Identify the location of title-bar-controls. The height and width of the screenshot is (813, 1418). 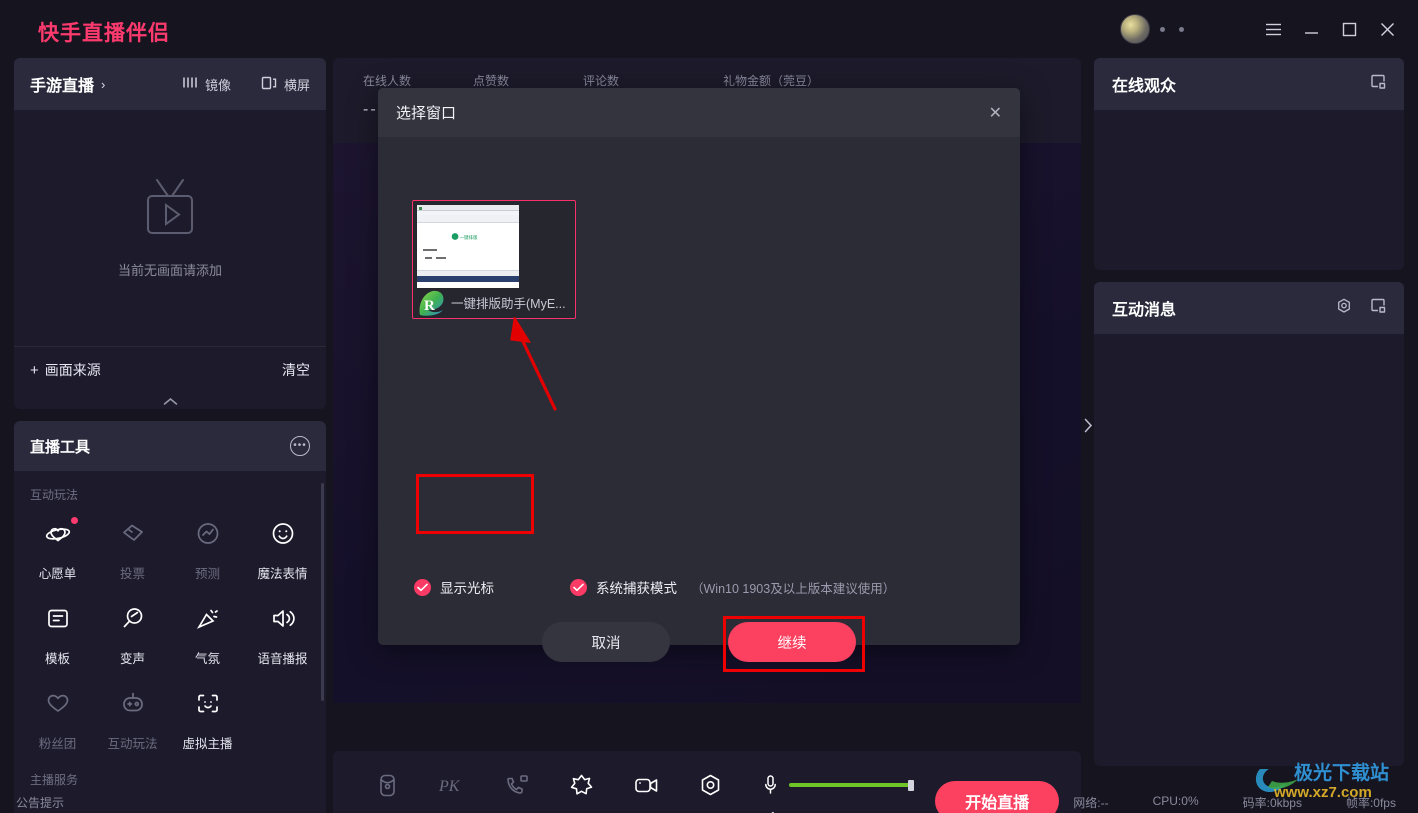
(1263, 29).